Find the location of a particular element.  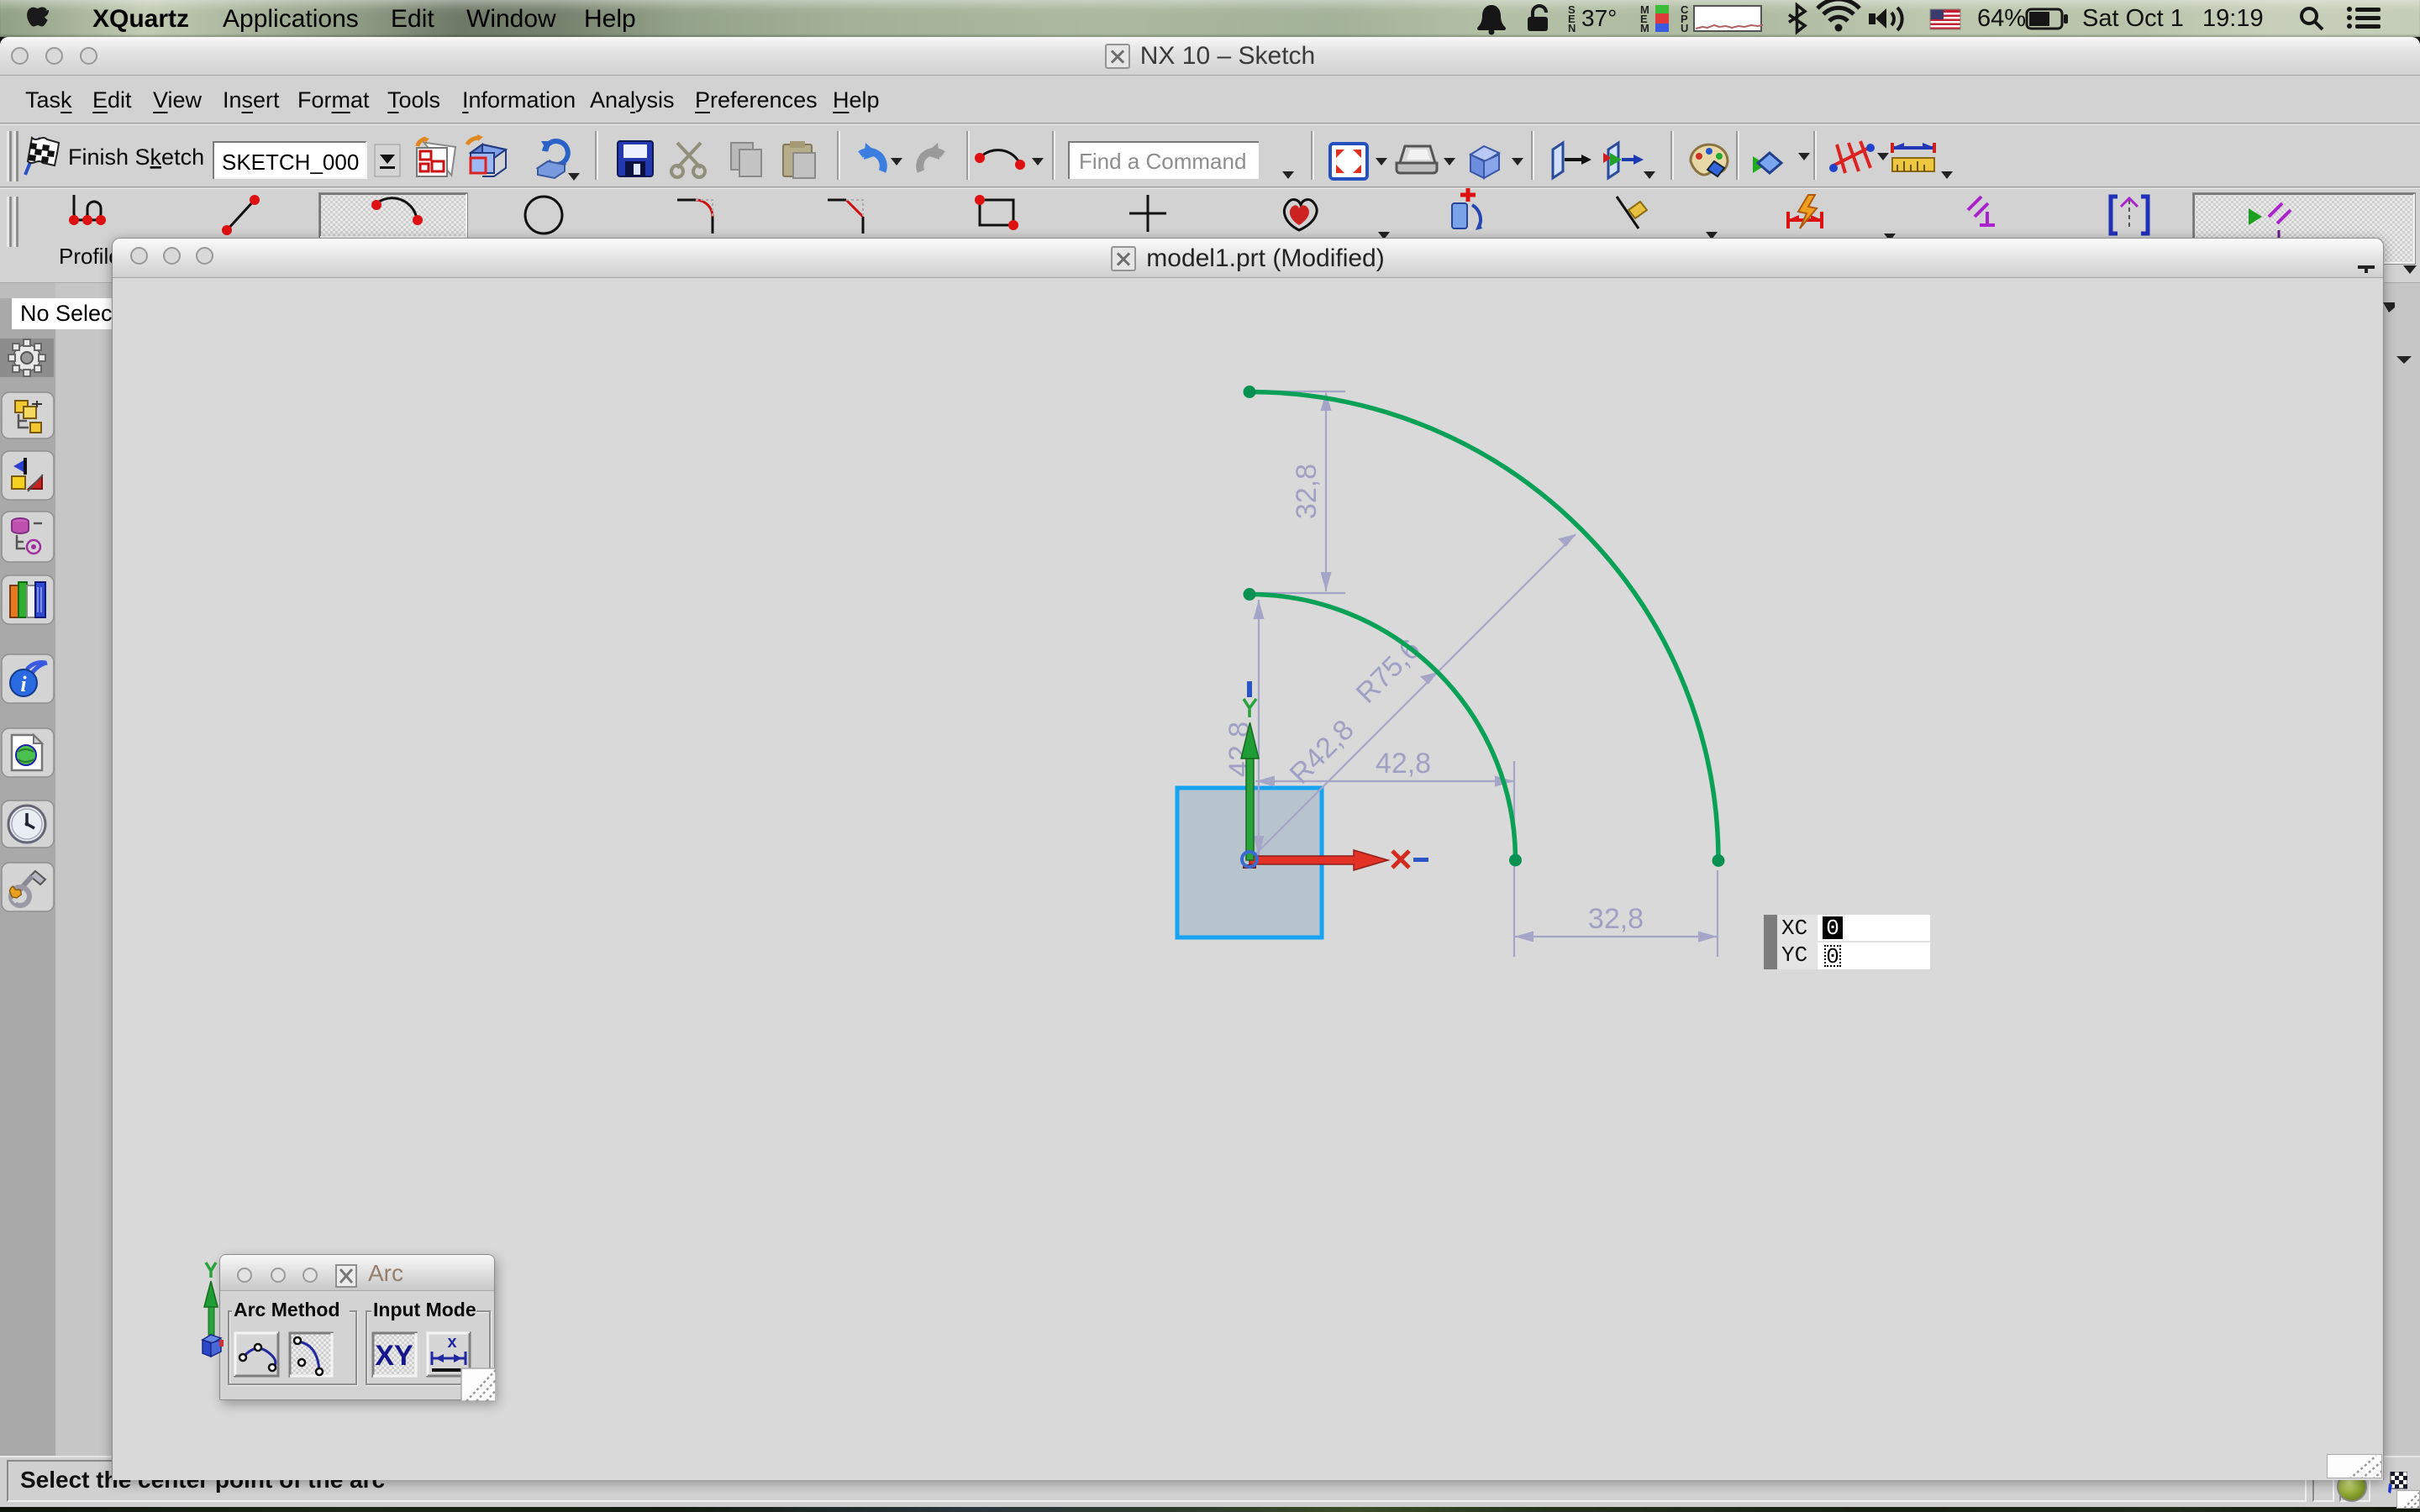

svg-text: 19:19 is located at coordinates (2233, 18).